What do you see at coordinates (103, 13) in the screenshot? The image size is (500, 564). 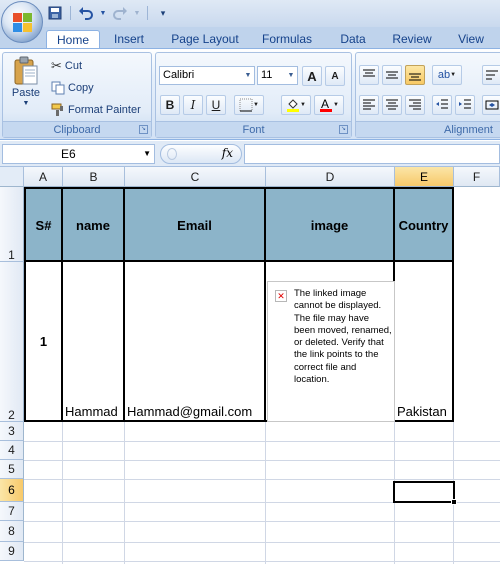 I see `undo-dropdown-icon: ▼` at bounding box center [103, 13].